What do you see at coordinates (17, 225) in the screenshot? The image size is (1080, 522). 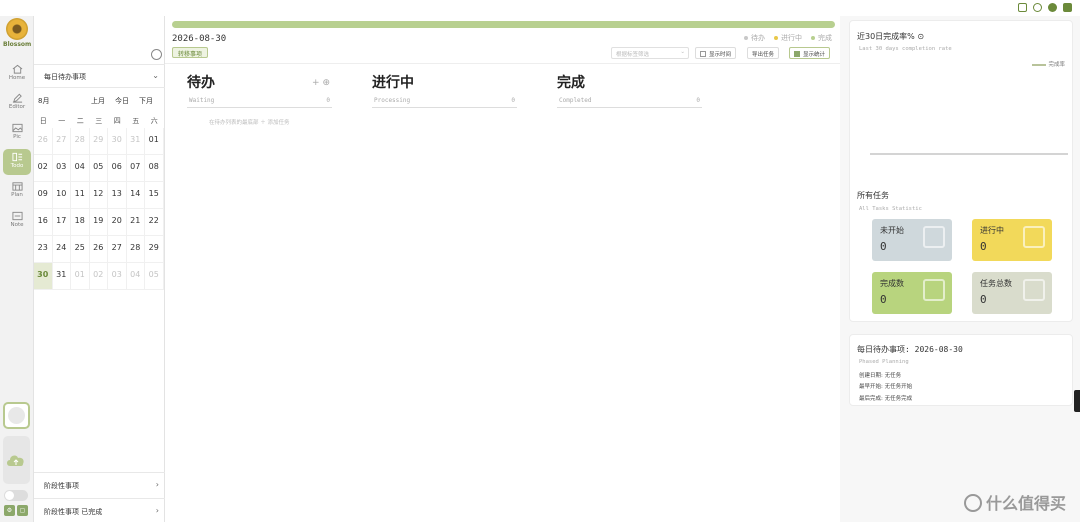 I see `nav-label: Note` at bounding box center [17, 225].